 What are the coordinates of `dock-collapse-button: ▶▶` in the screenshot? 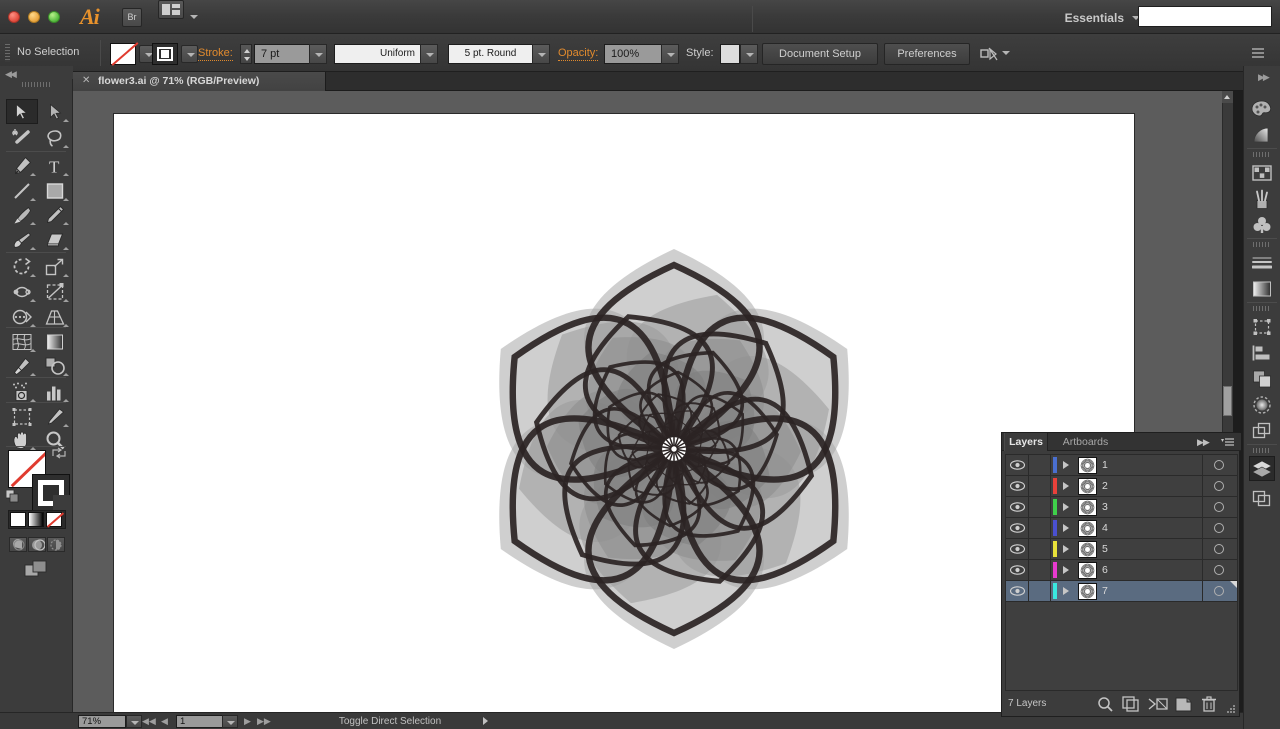 It's located at (1264, 77).